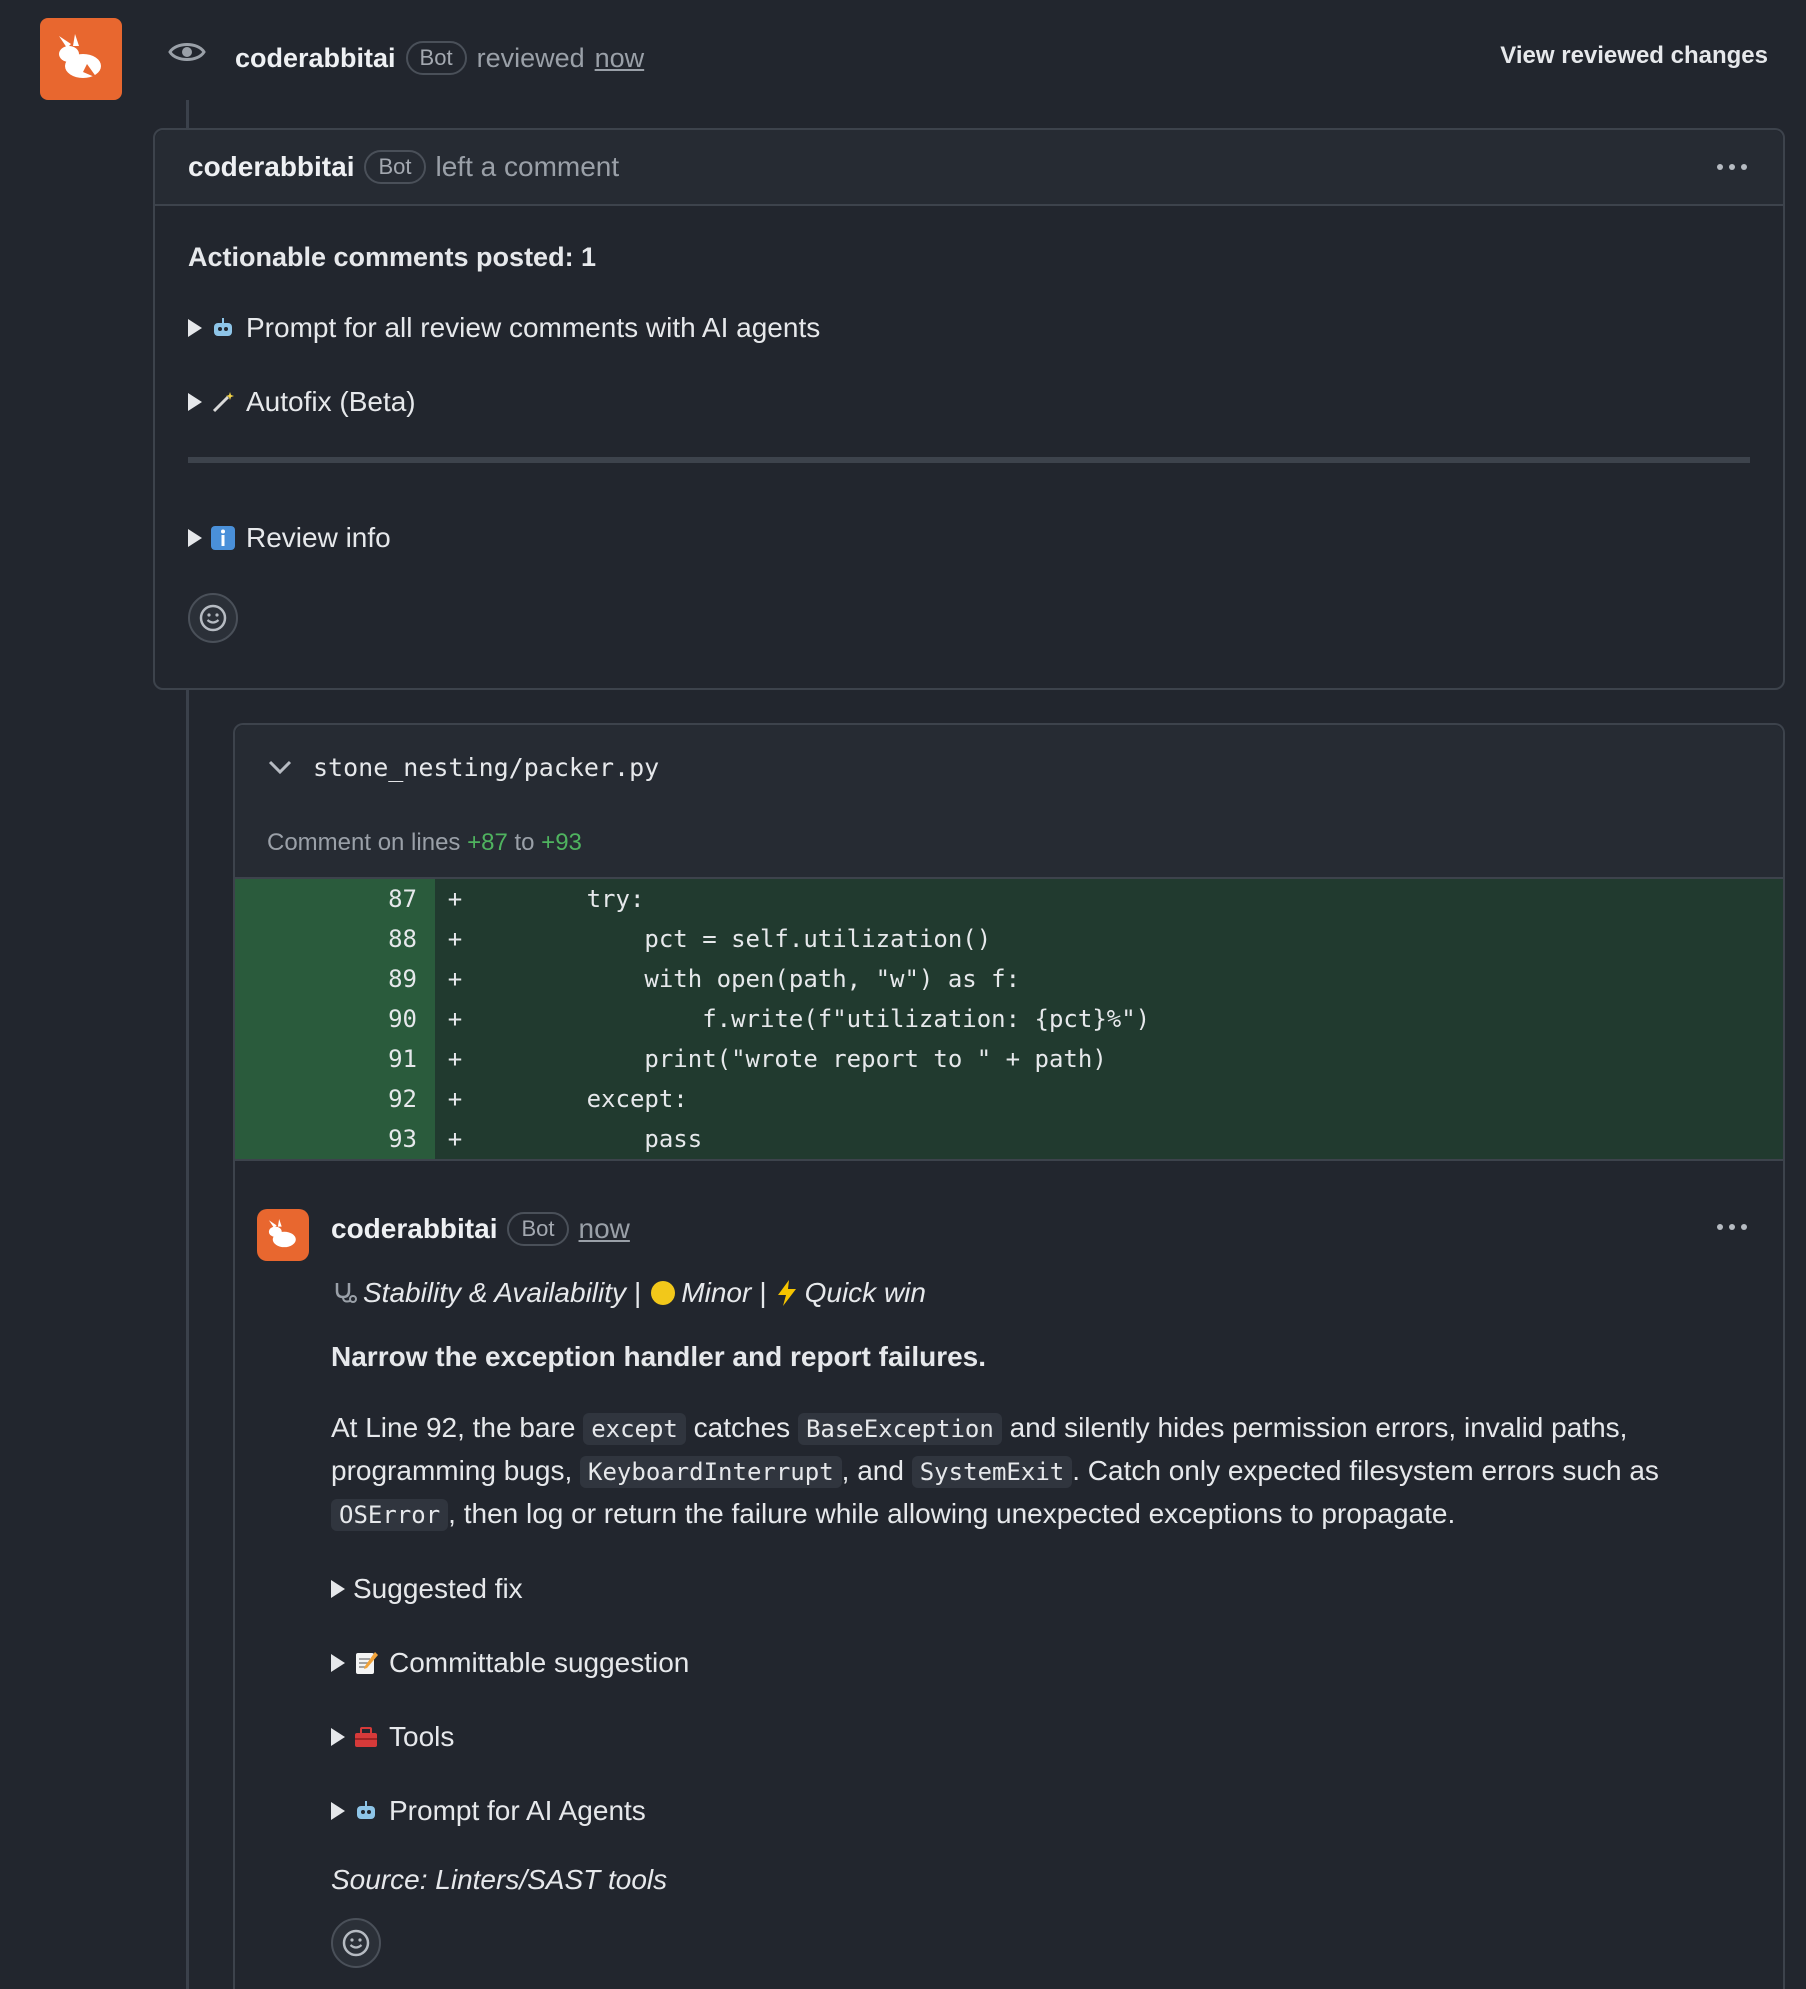  What do you see at coordinates (741, 1427) in the screenshot?
I see `body-text: catches` at bounding box center [741, 1427].